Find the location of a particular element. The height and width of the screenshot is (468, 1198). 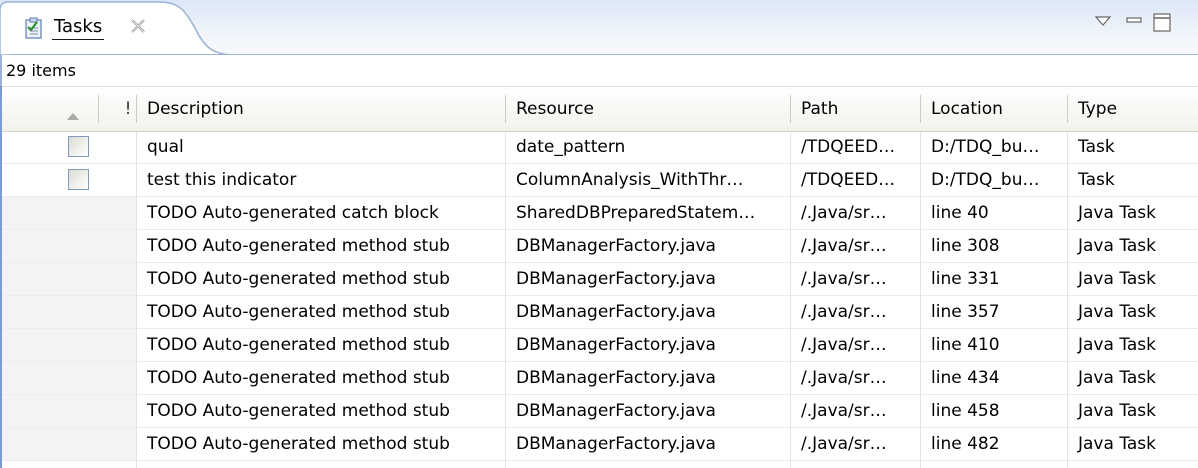

tab-title: Tasks is located at coordinates (78, 27).